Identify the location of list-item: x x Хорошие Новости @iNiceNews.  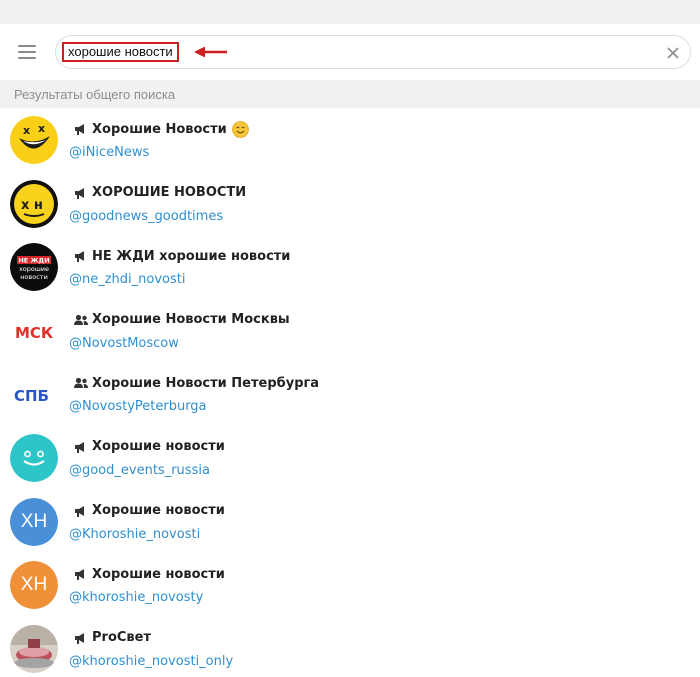
(350, 140).